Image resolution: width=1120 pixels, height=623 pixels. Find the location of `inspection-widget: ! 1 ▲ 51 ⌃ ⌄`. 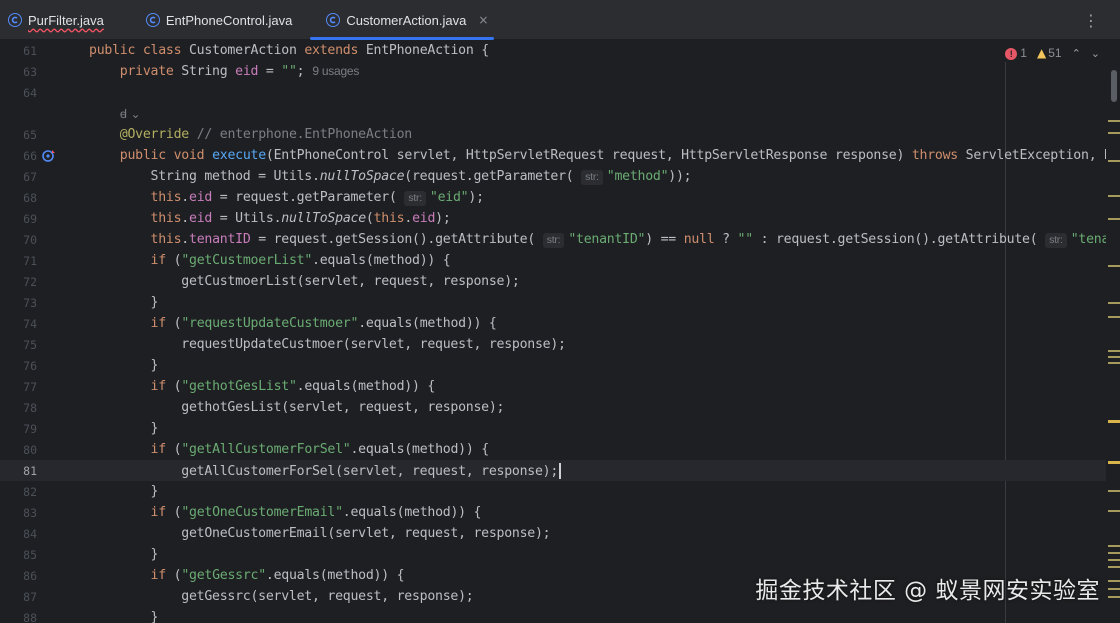

inspection-widget: ! 1 ▲ 51 ⌃ ⌄ is located at coordinates (1049, 53).